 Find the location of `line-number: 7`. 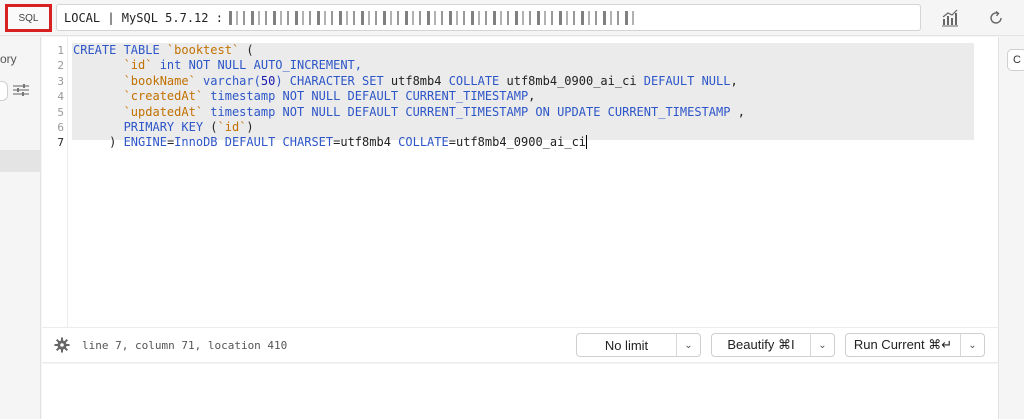

line-number: 7 is located at coordinates (60, 143).